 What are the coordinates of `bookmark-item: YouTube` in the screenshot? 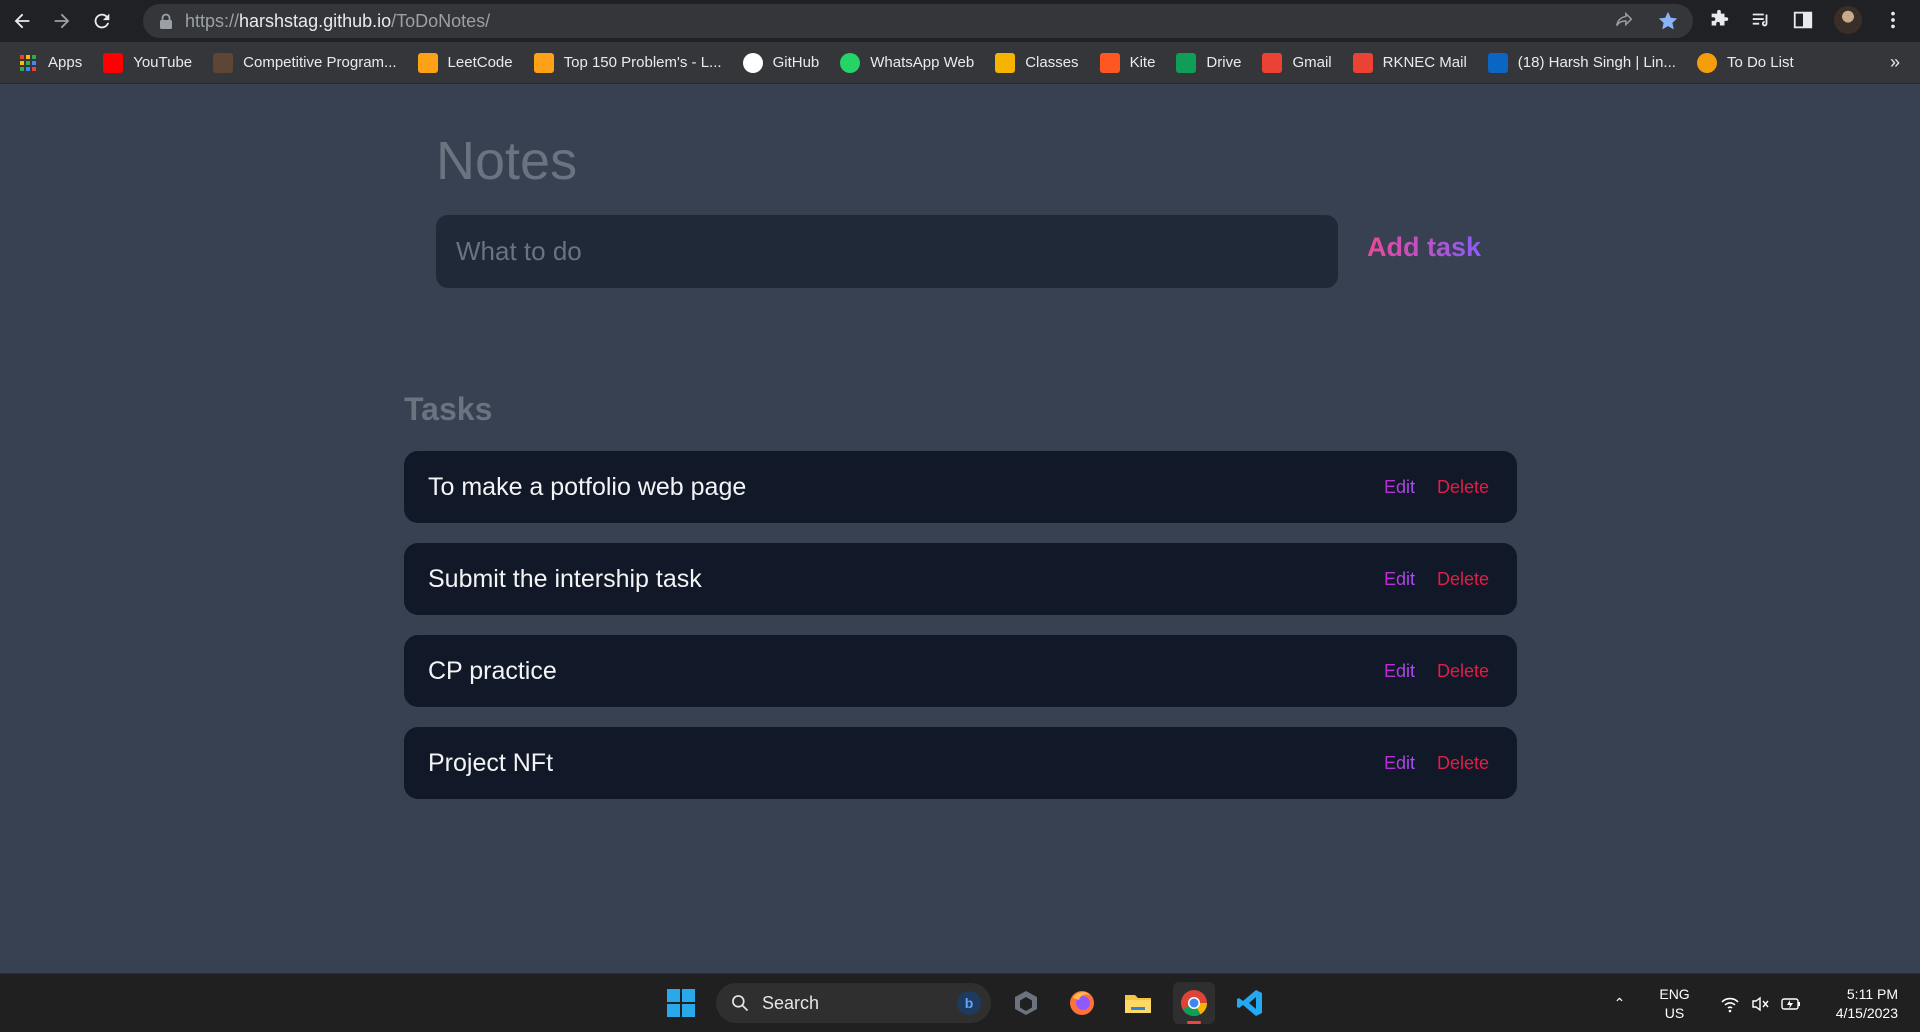 It's located at (148, 62).